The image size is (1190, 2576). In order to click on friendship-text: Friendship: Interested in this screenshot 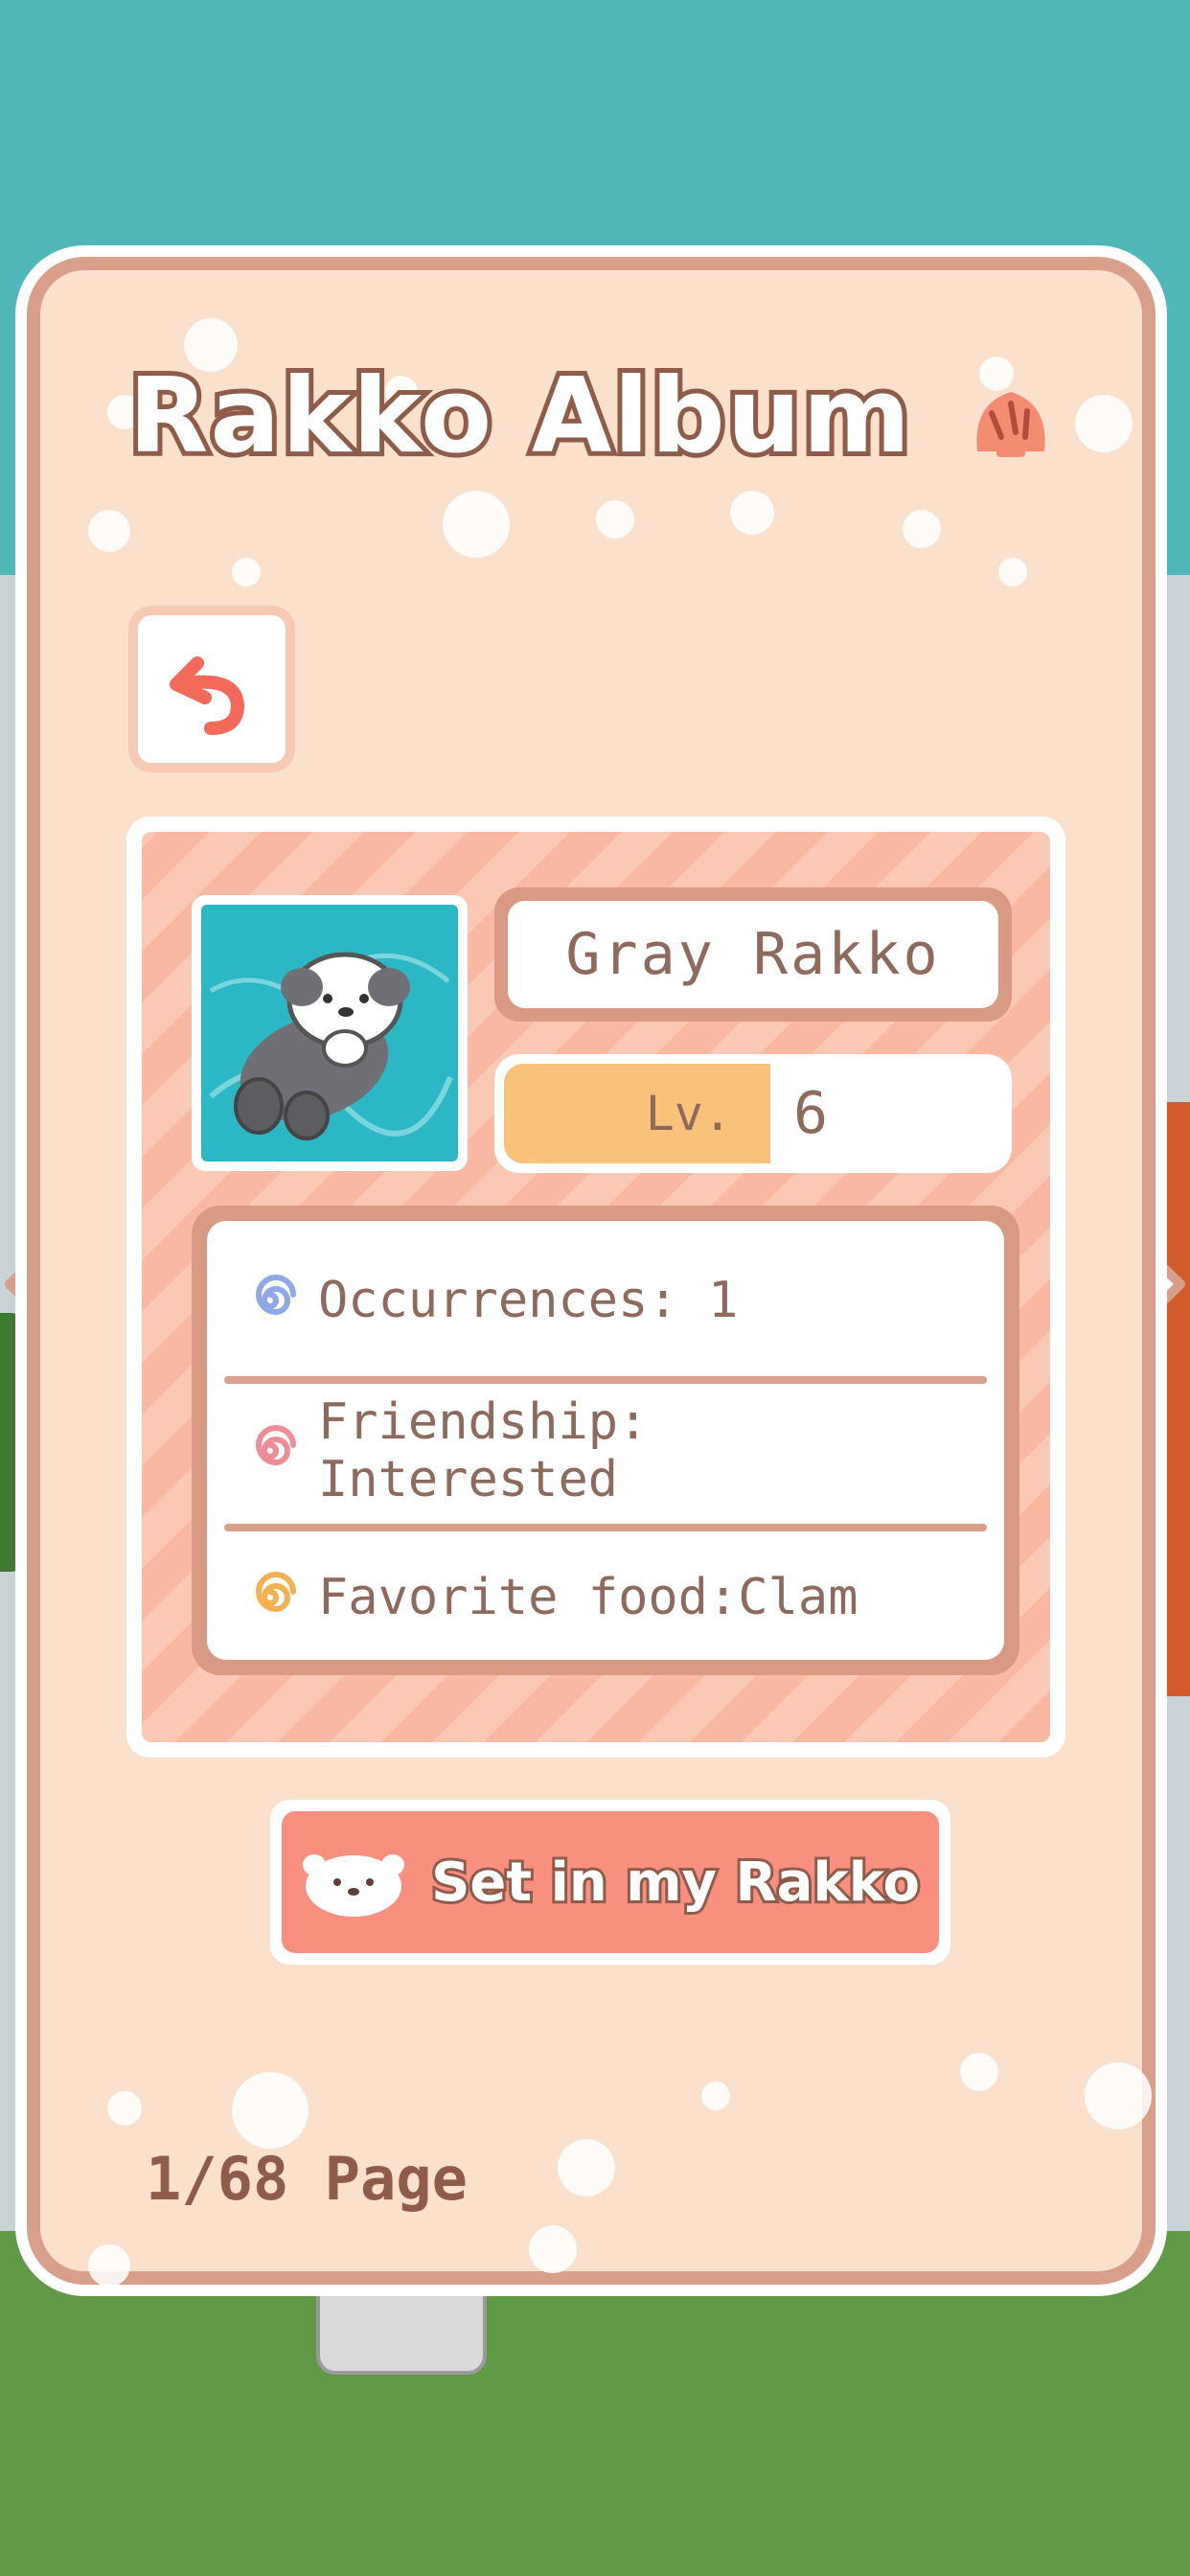, I will do `click(484, 1450)`.